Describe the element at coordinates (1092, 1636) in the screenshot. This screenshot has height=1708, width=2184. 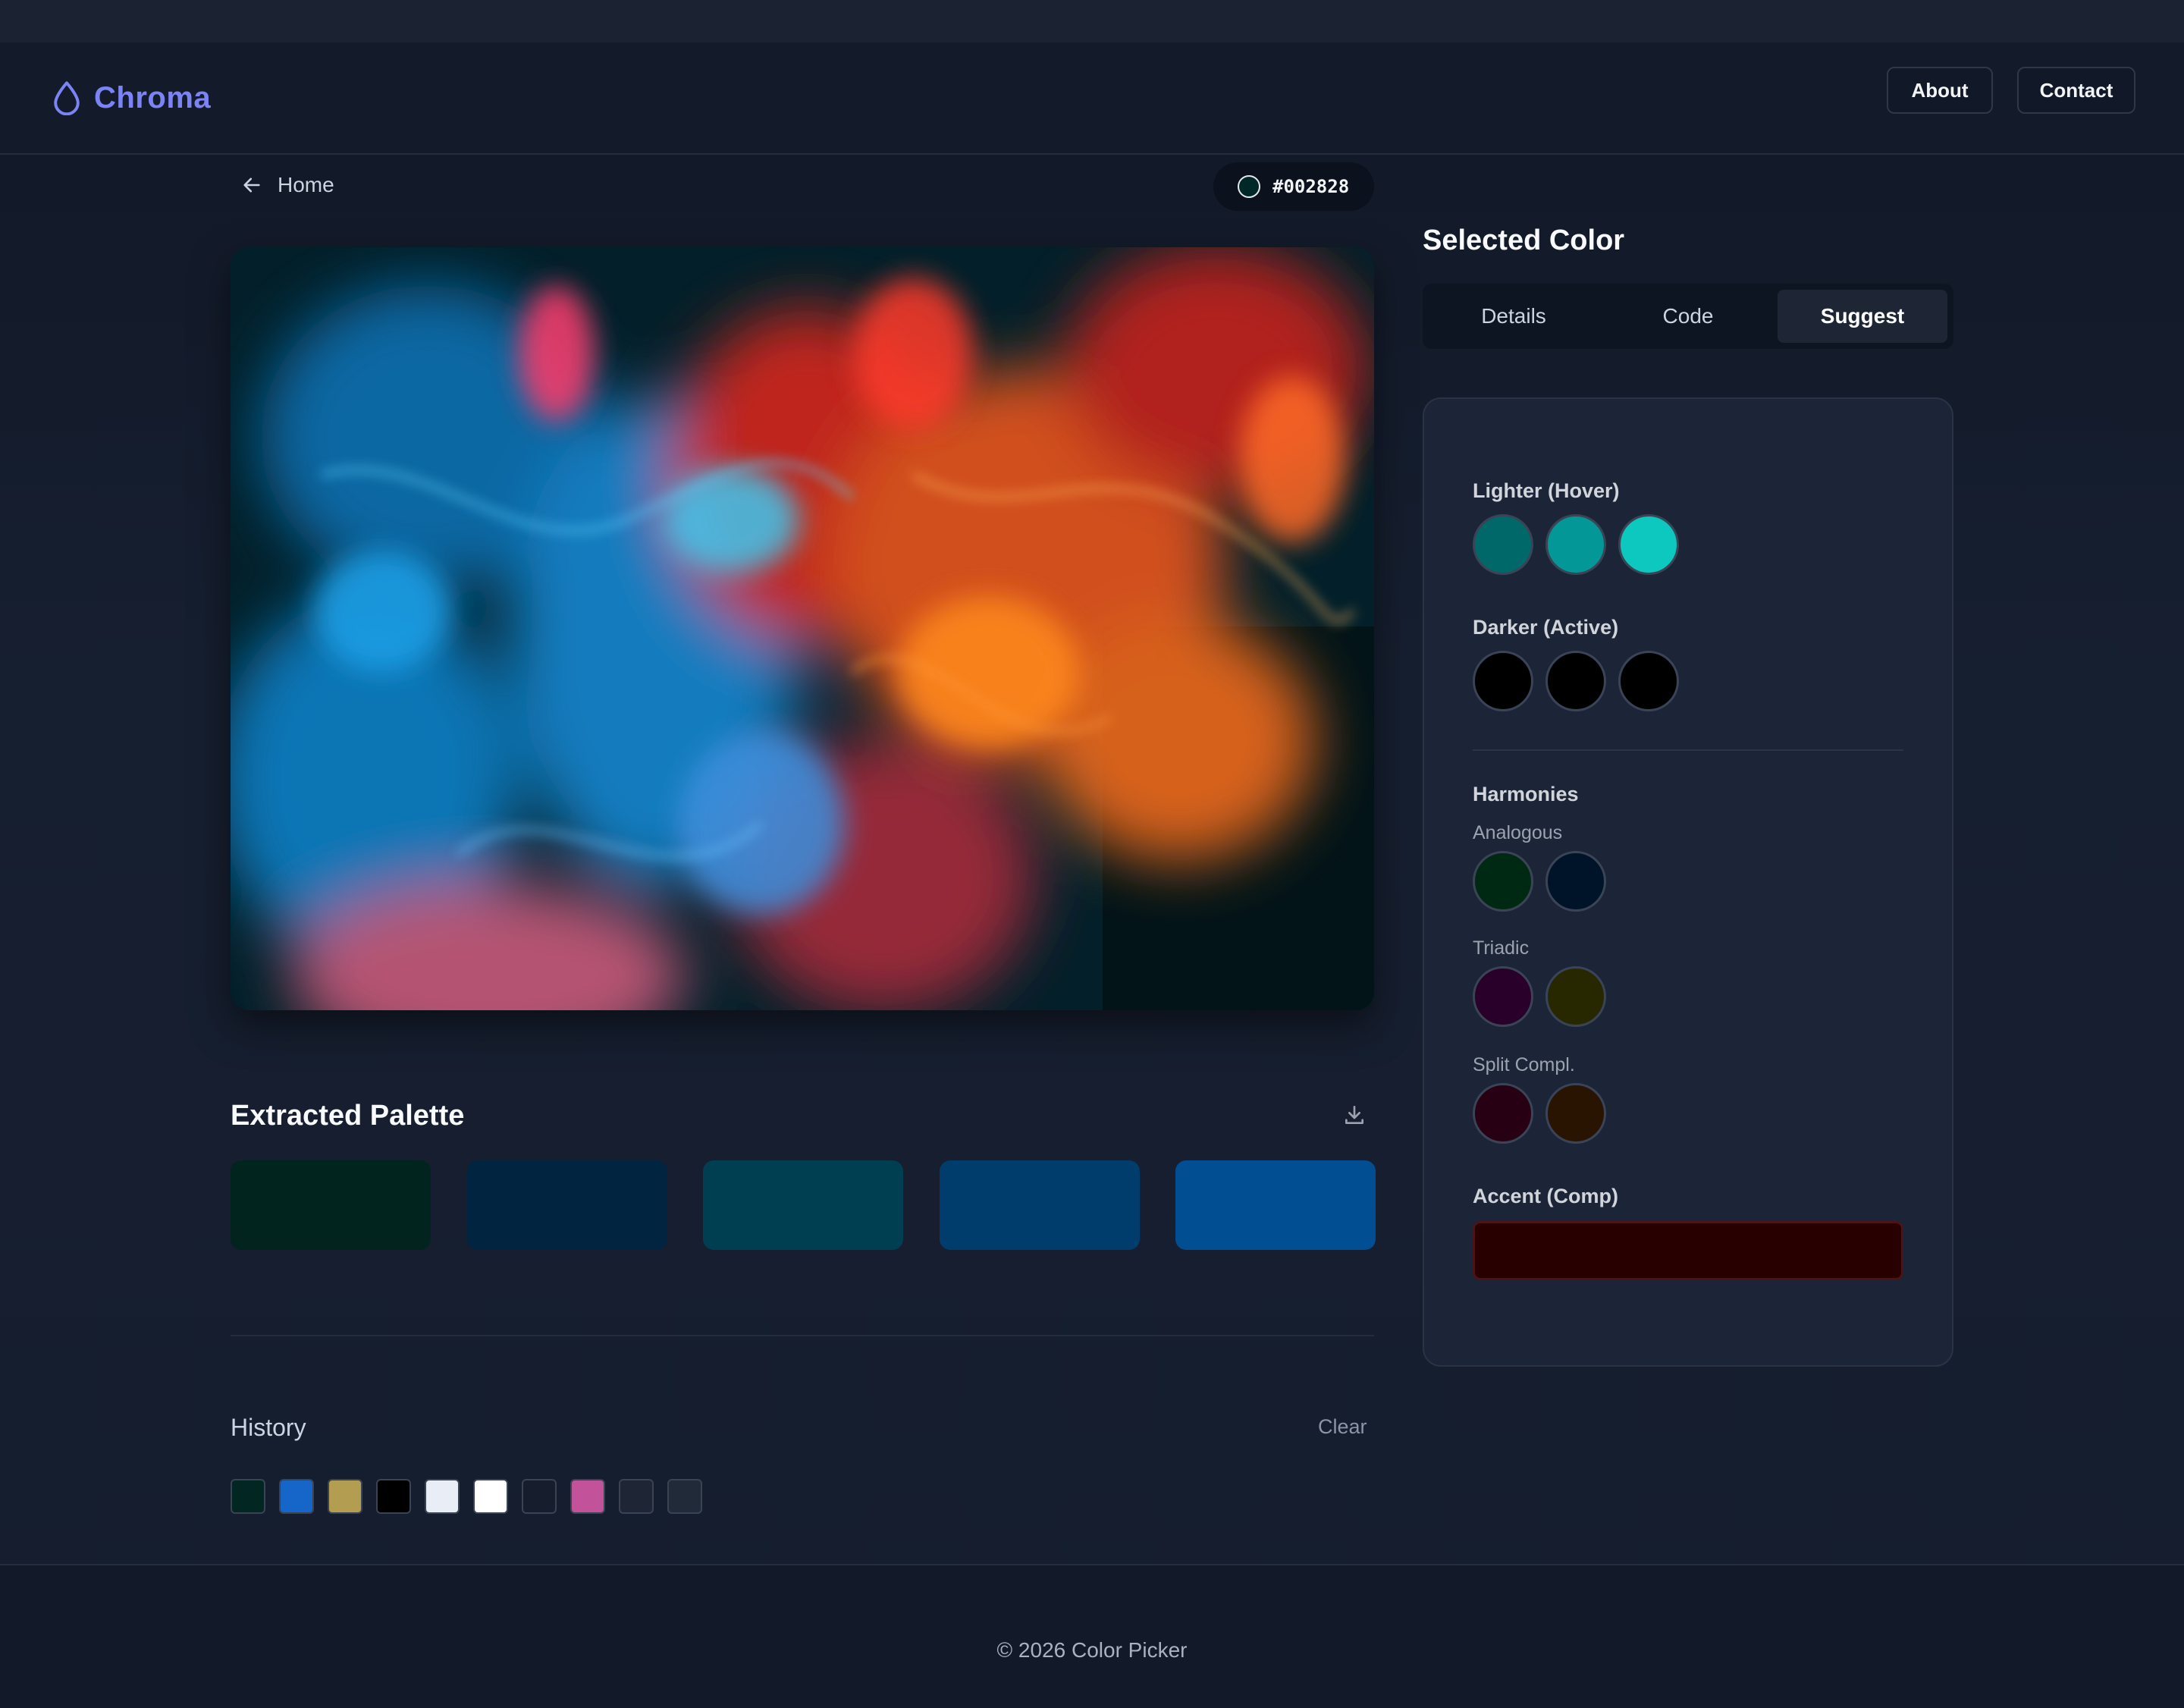
I see `footer: © 2026 Color Picker` at that location.